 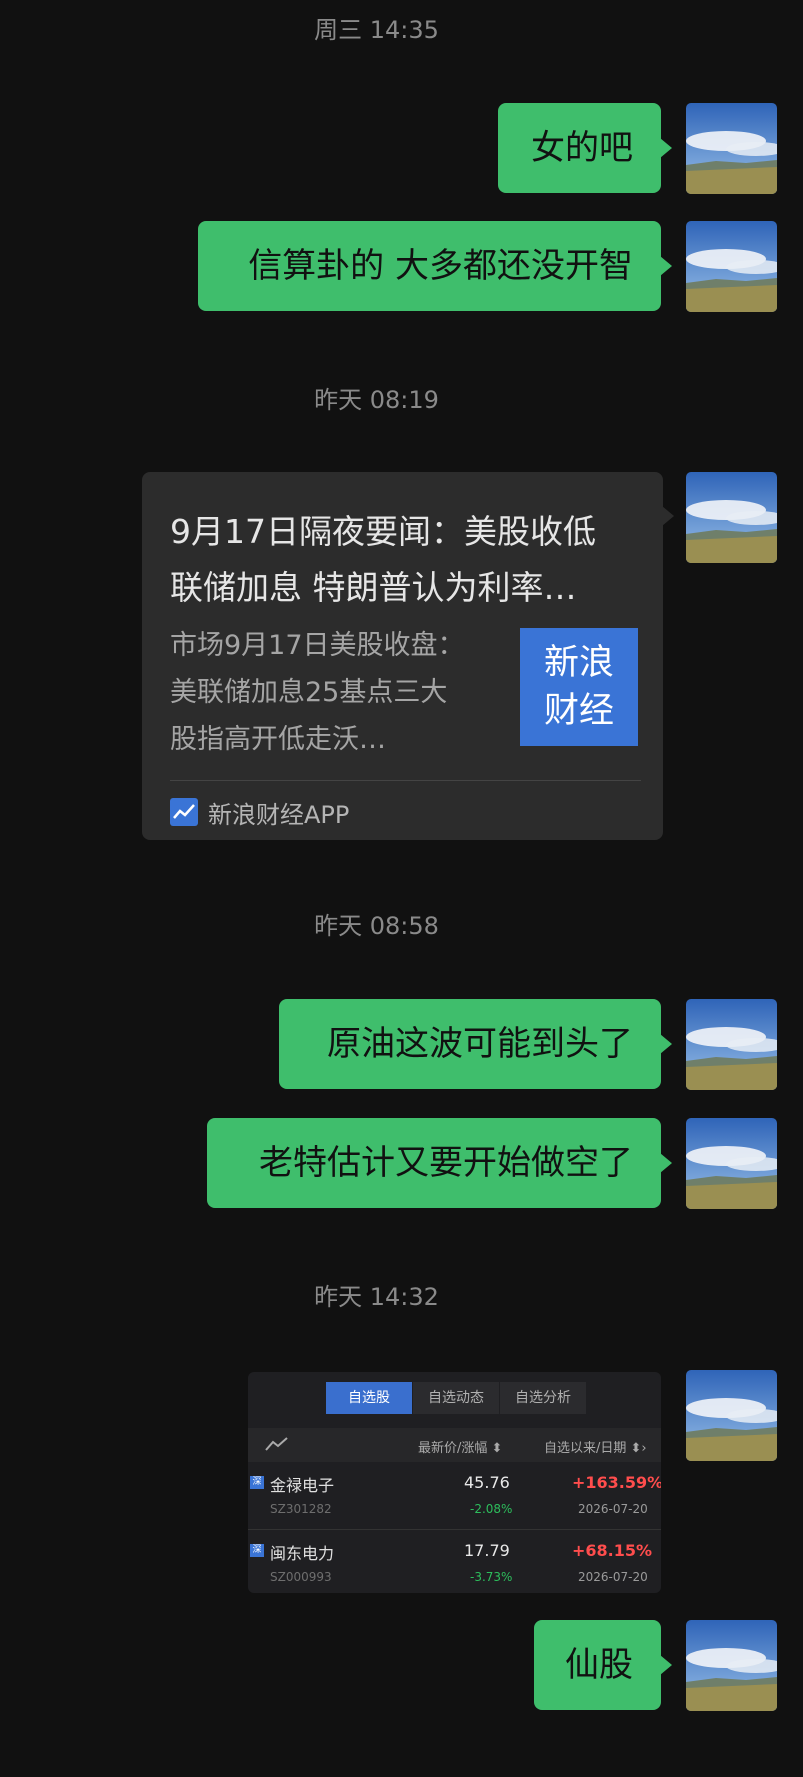 What do you see at coordinates (599, 1665) in the screenshot?
I see `message-text: 仙股` at bounding box center [599, 1665].